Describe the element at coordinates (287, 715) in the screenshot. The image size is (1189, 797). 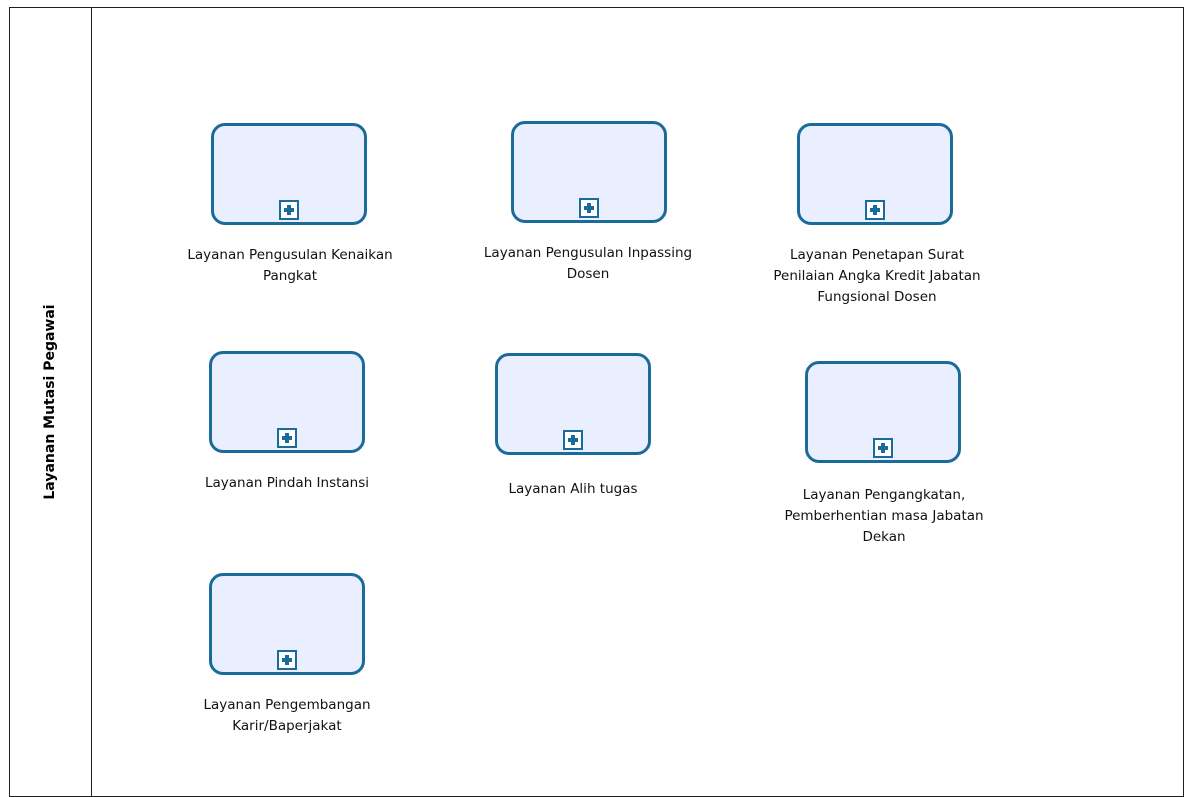
I see `task-label: Layanan Pengembangan Karir/Baperjakat` at that location.